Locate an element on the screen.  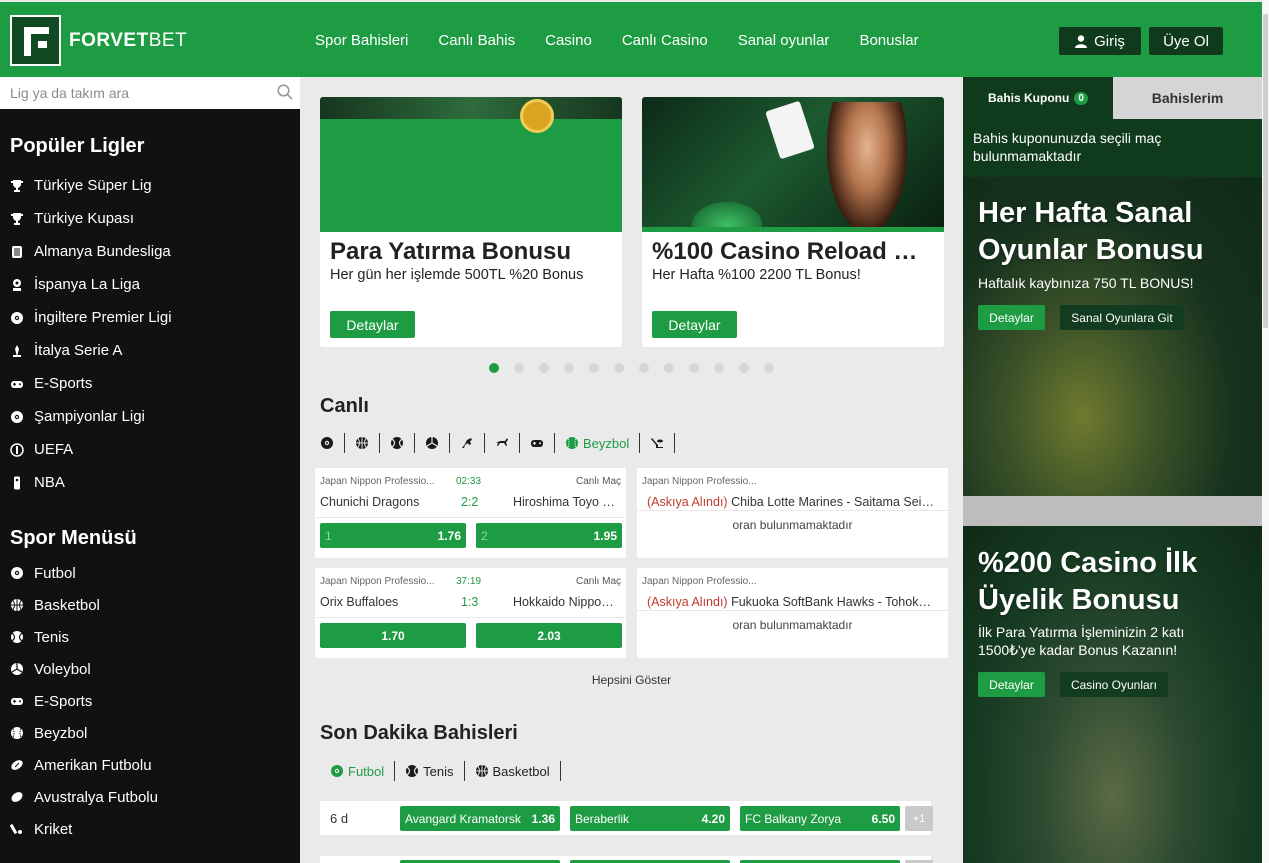
scrollbar-thumb is located at coordinates (1265, 171).